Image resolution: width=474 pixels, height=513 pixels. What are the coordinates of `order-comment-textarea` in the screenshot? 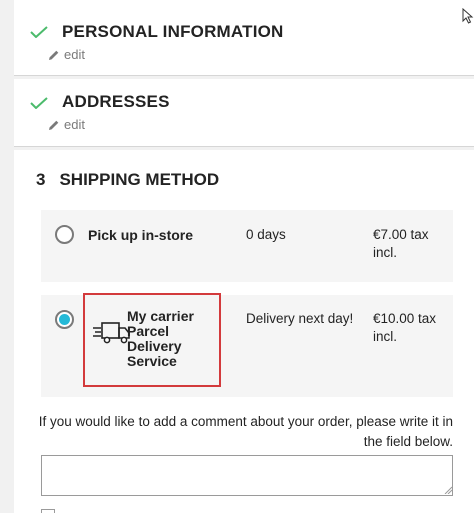 It's located at (247, 475).